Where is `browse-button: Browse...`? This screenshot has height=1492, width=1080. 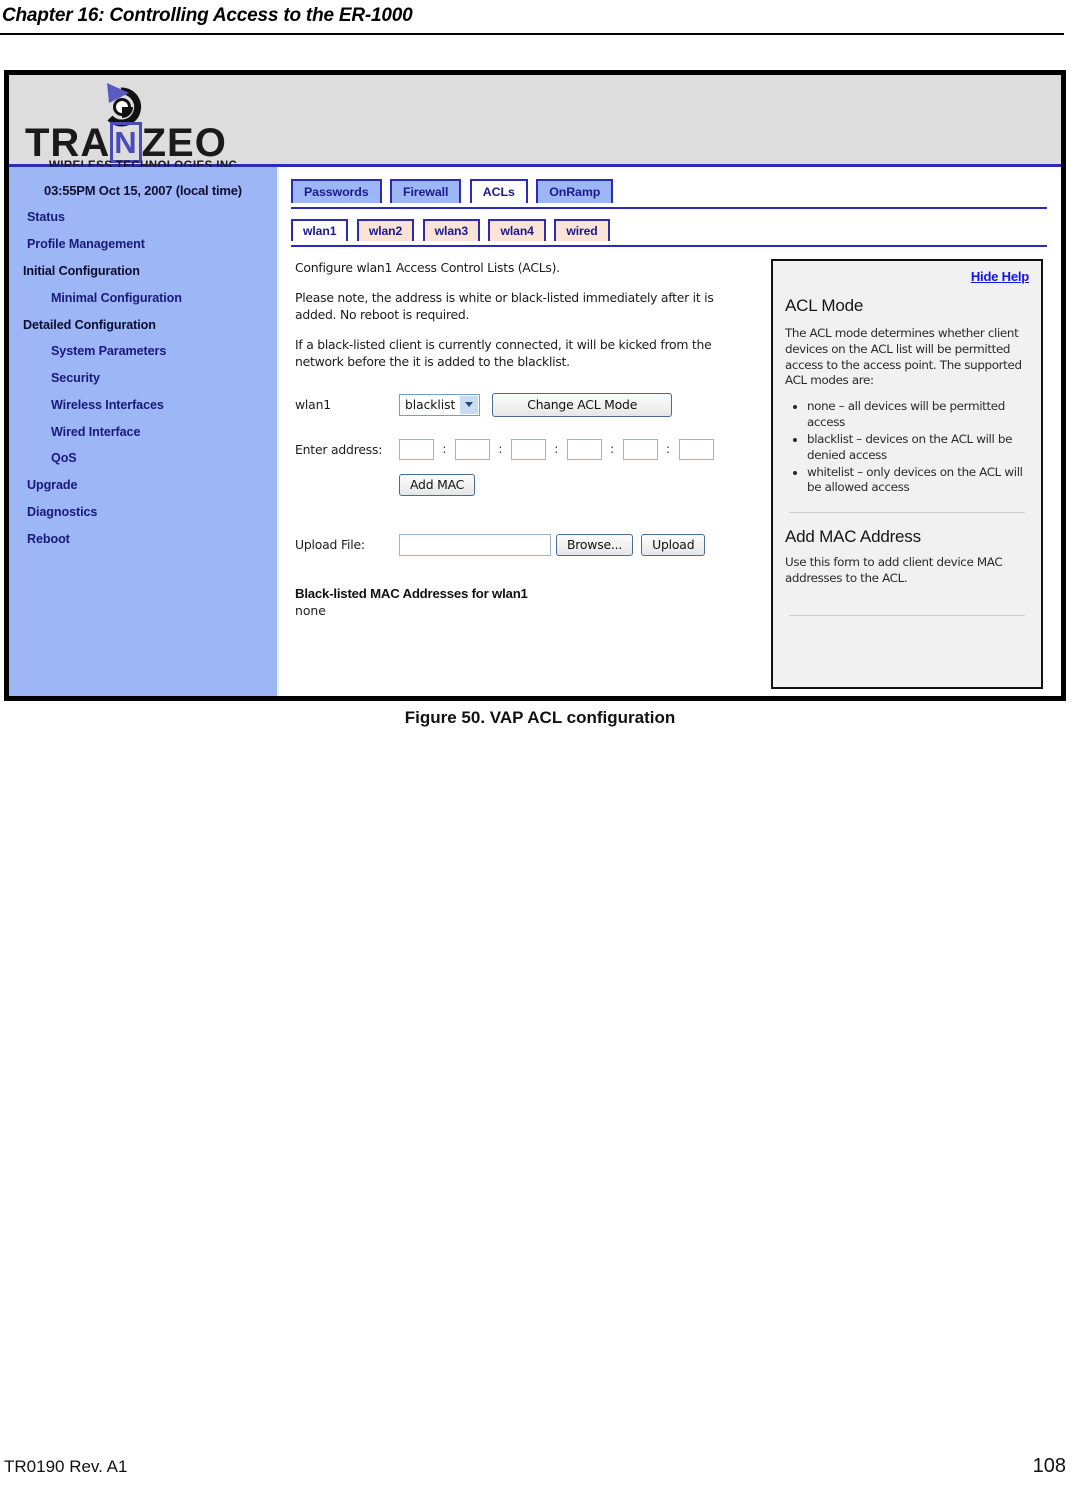 browse-button: Browse... is located at coordinates (595, 544).